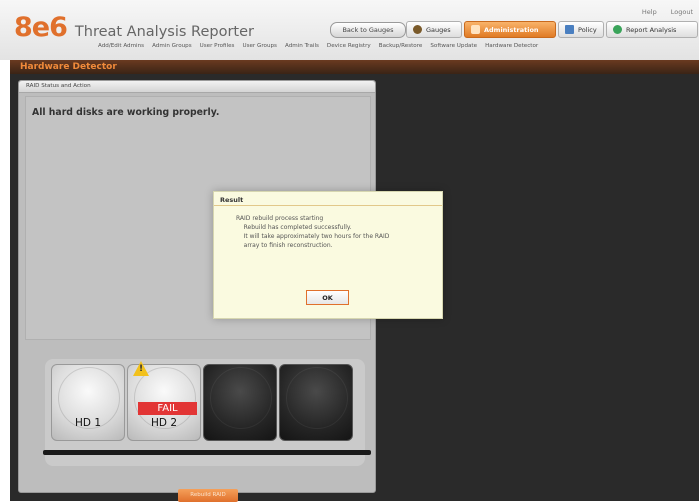 The height and width of the screenshot is (502, 699). I want to click on tab-policy: Policy, so click(581, 29).